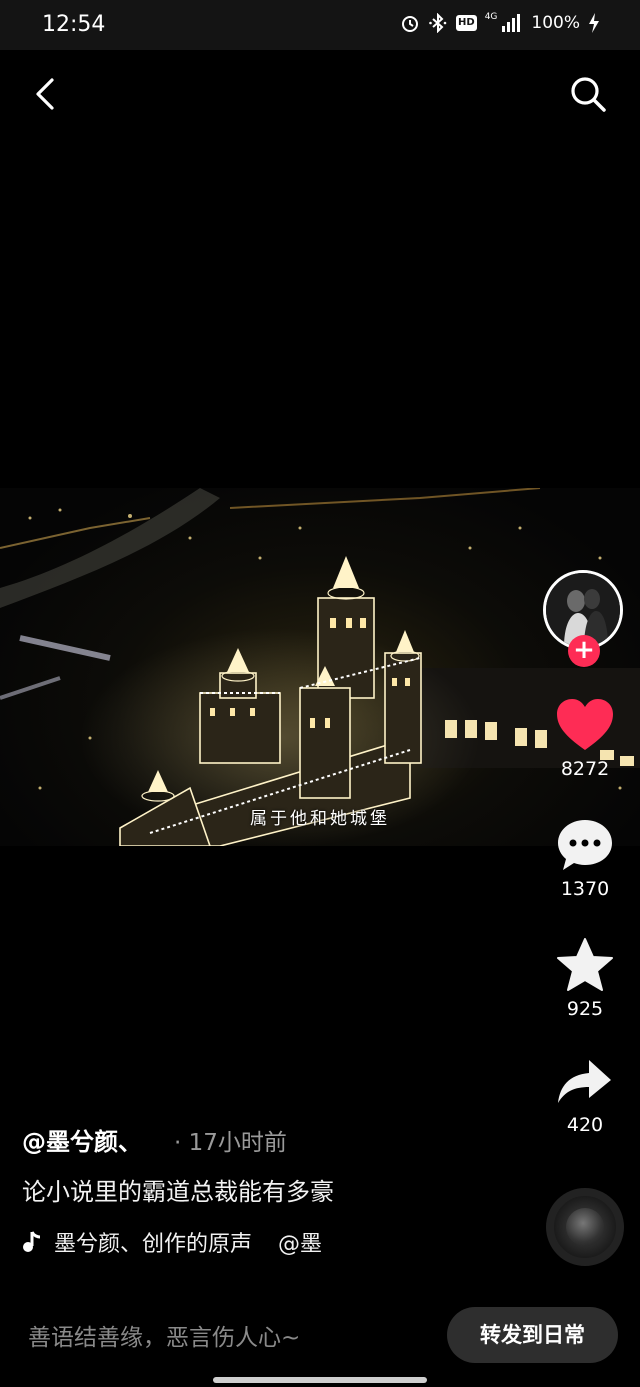 The image size is (640, 1387). I want to click on music-disc-cover, so click(585, 1227).